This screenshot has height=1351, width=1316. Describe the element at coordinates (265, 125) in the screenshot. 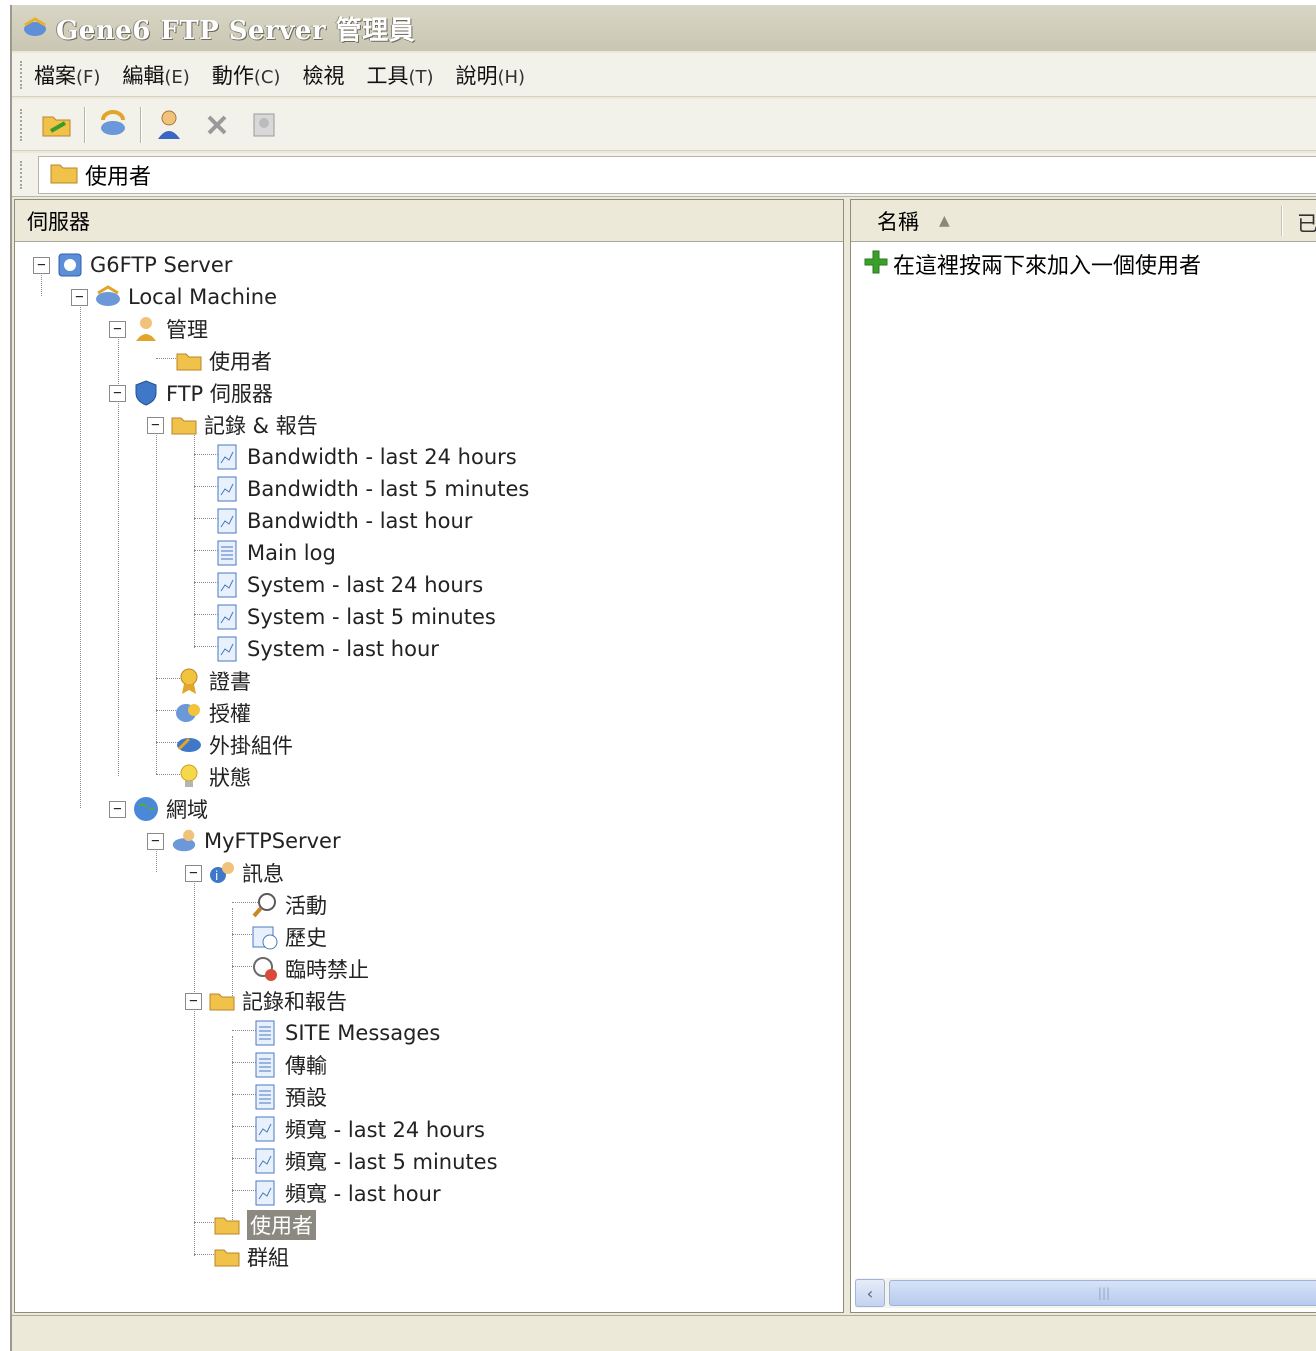

I see `properties-icon` at that location.